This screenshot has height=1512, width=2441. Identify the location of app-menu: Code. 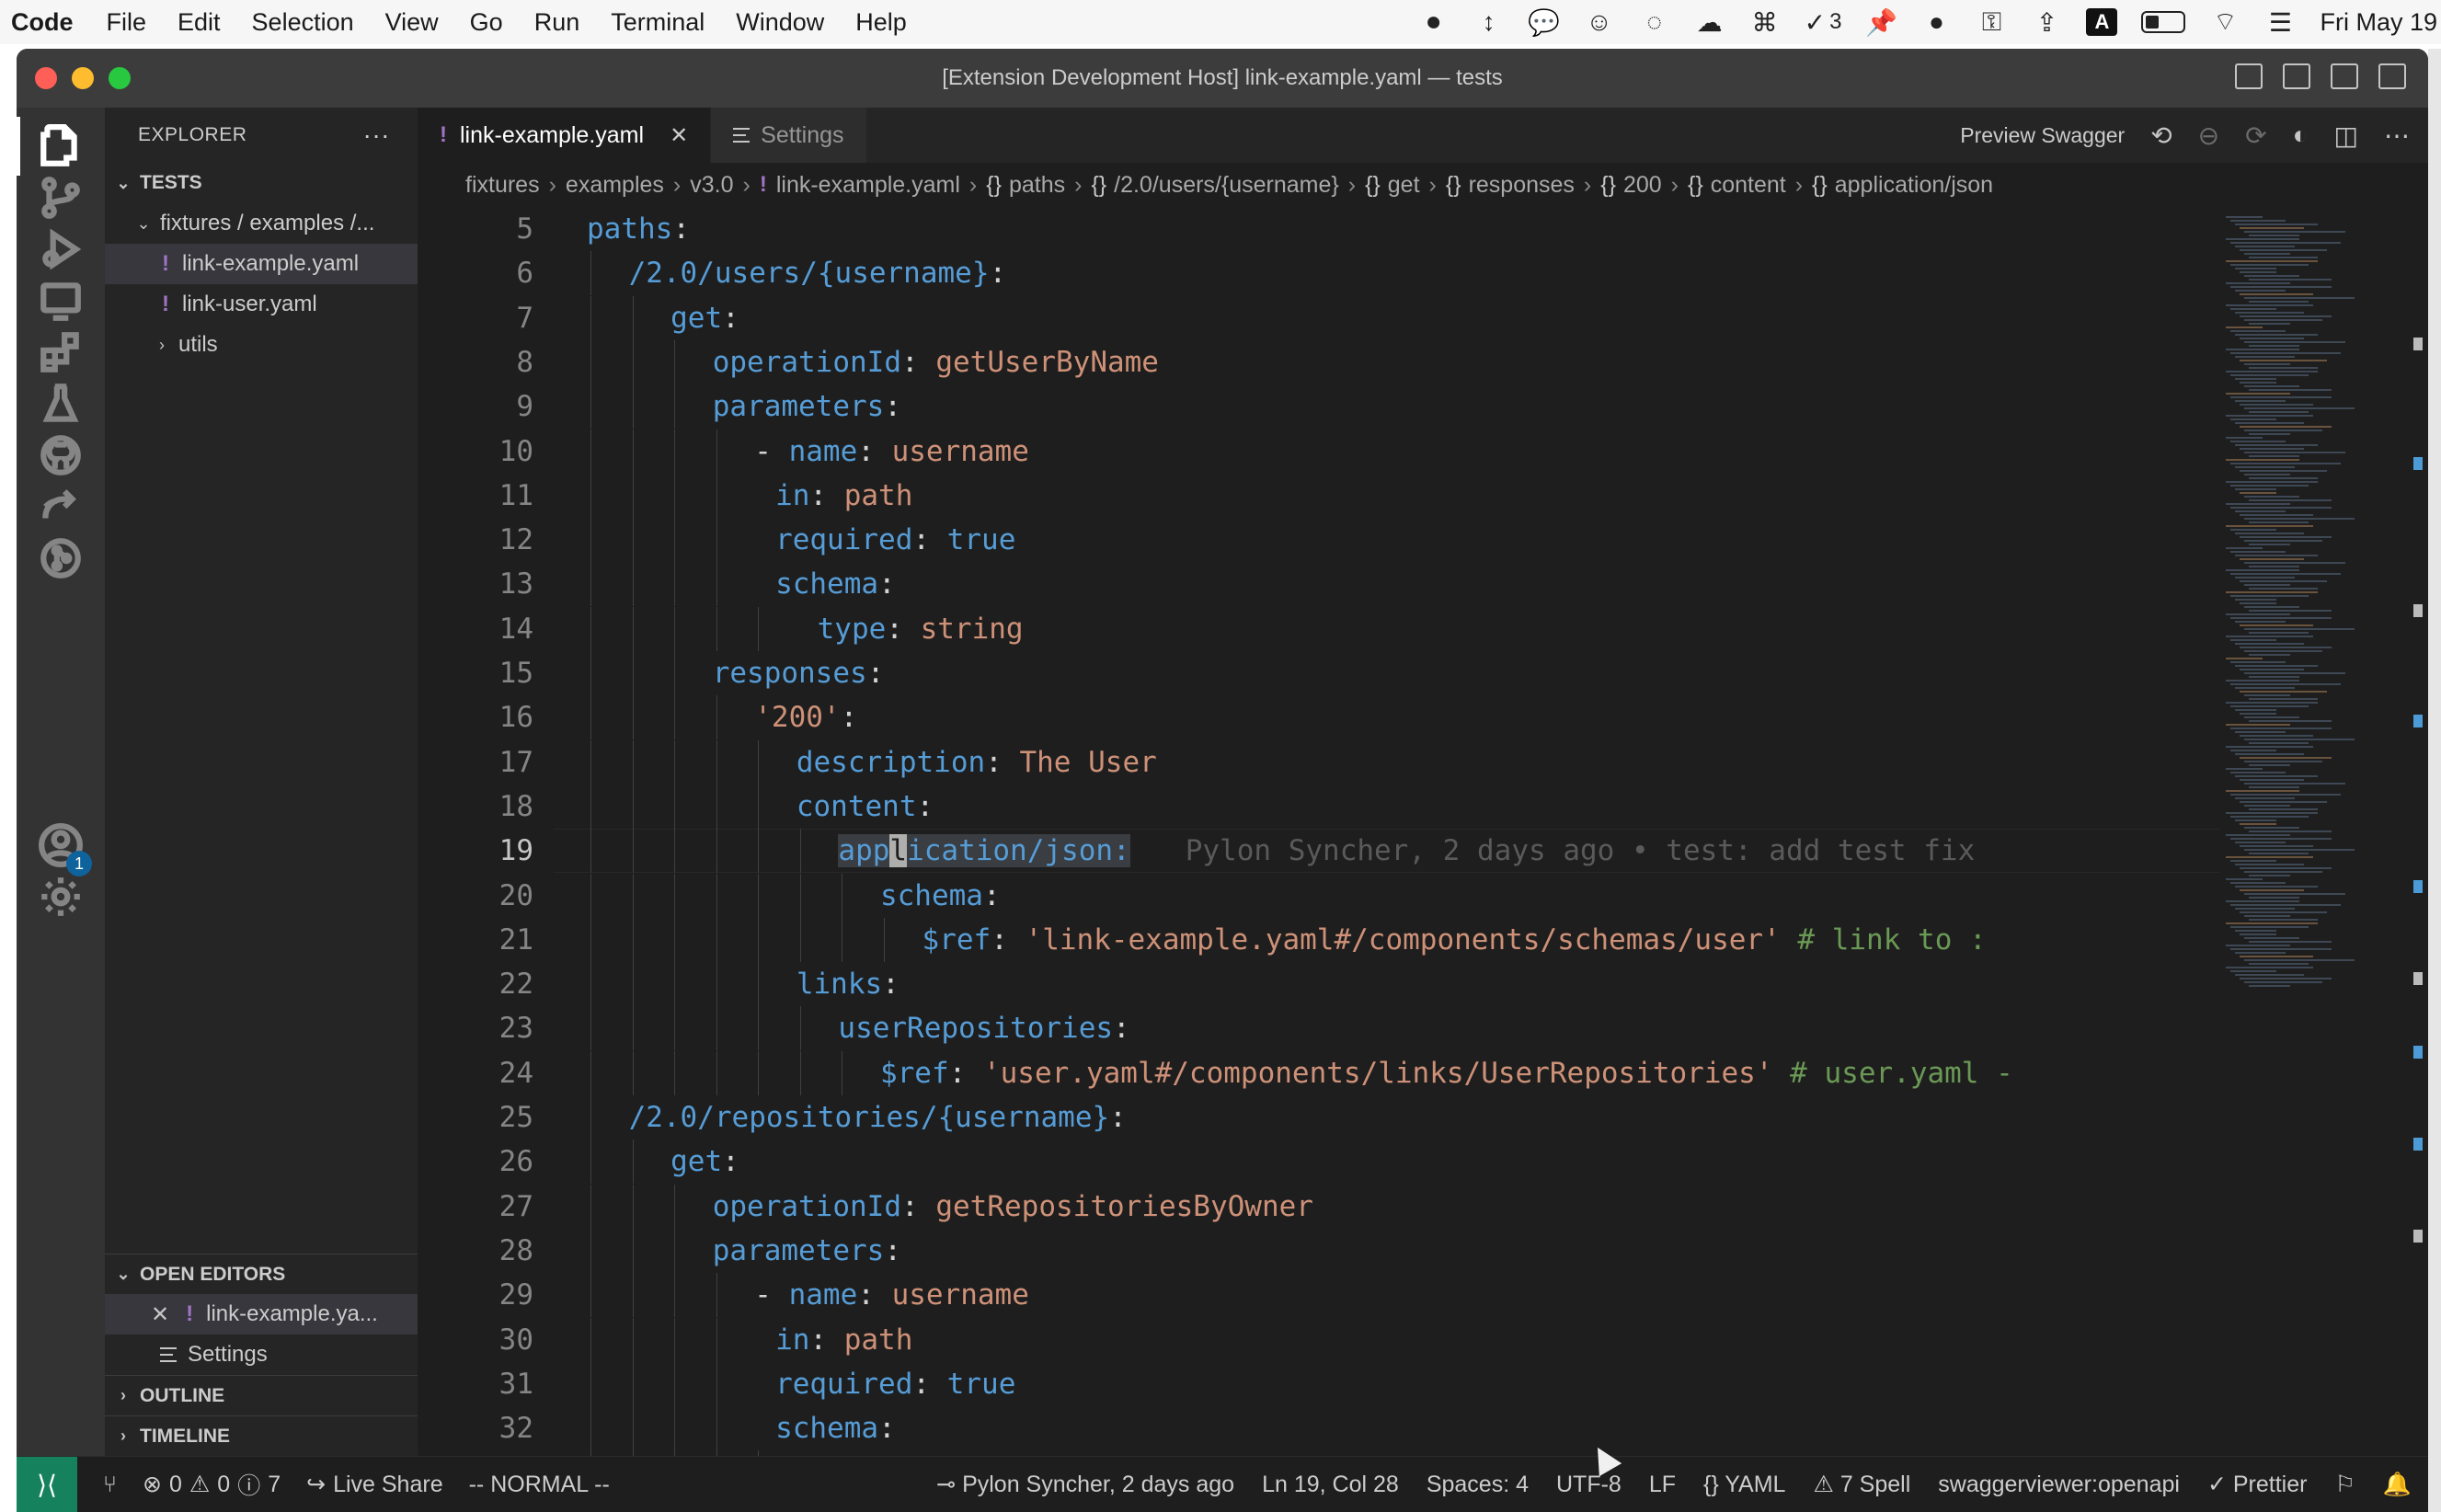
(42, 22).